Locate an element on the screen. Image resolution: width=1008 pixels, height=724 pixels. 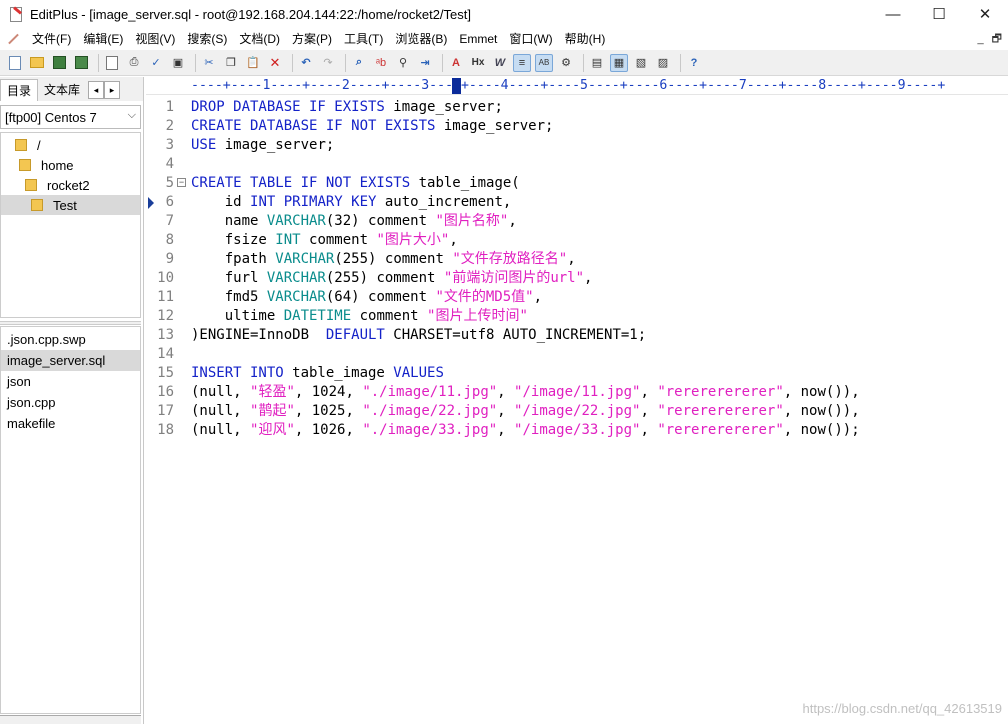
menu-view: 视图(V) is located at coordinates (155, 39).